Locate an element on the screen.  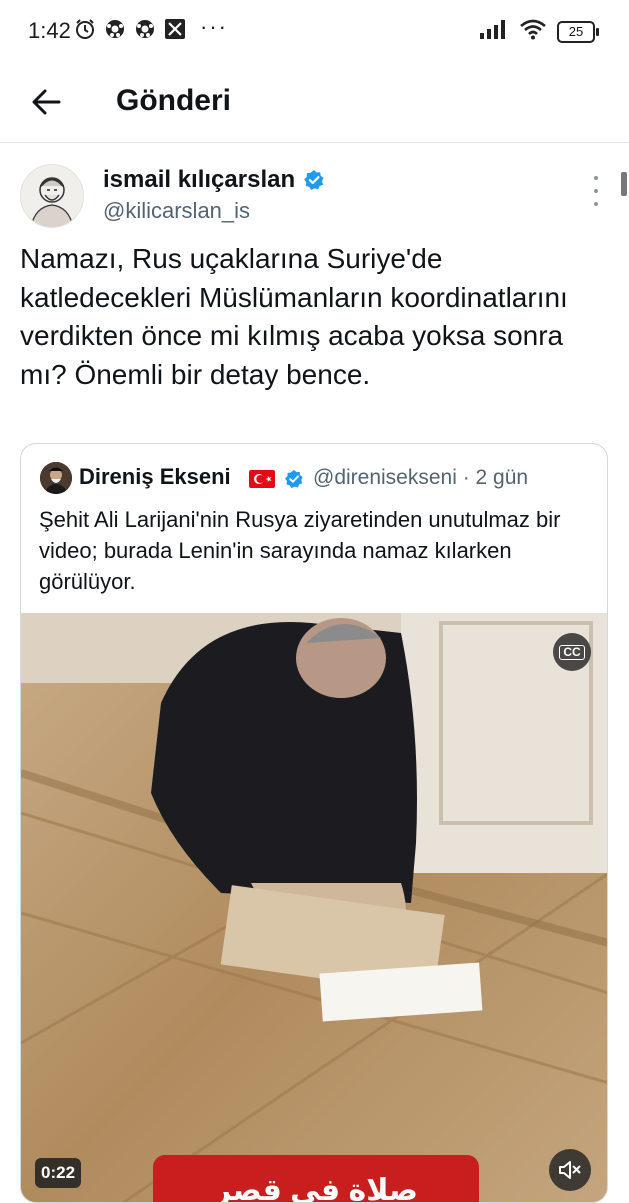
speaker-muted-icon is located at coordinates (570, 1170).